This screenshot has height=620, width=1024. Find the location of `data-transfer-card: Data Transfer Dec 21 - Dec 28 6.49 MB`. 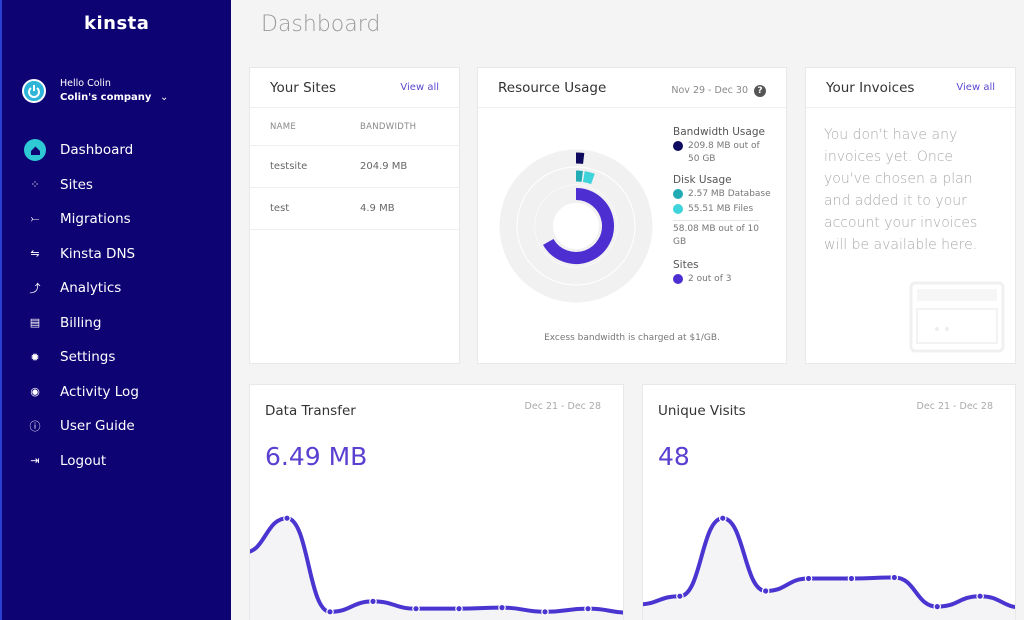

data-transfer-card: Data Transfer Dec 21 - Dec 28 6.49 MB is located at coordinates (436, 502).